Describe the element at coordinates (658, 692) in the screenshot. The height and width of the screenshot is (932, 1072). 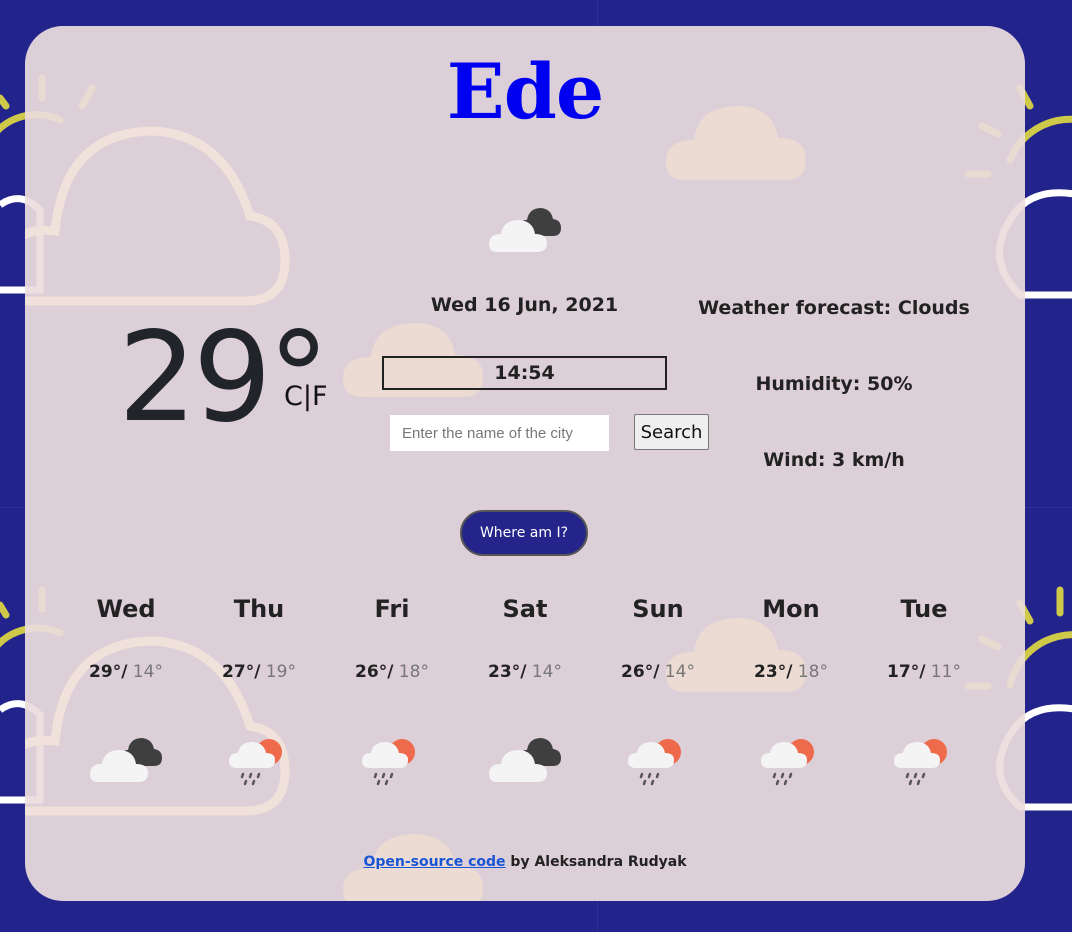
I see `forecast-day: Sun 26°/ 14°` at that location.